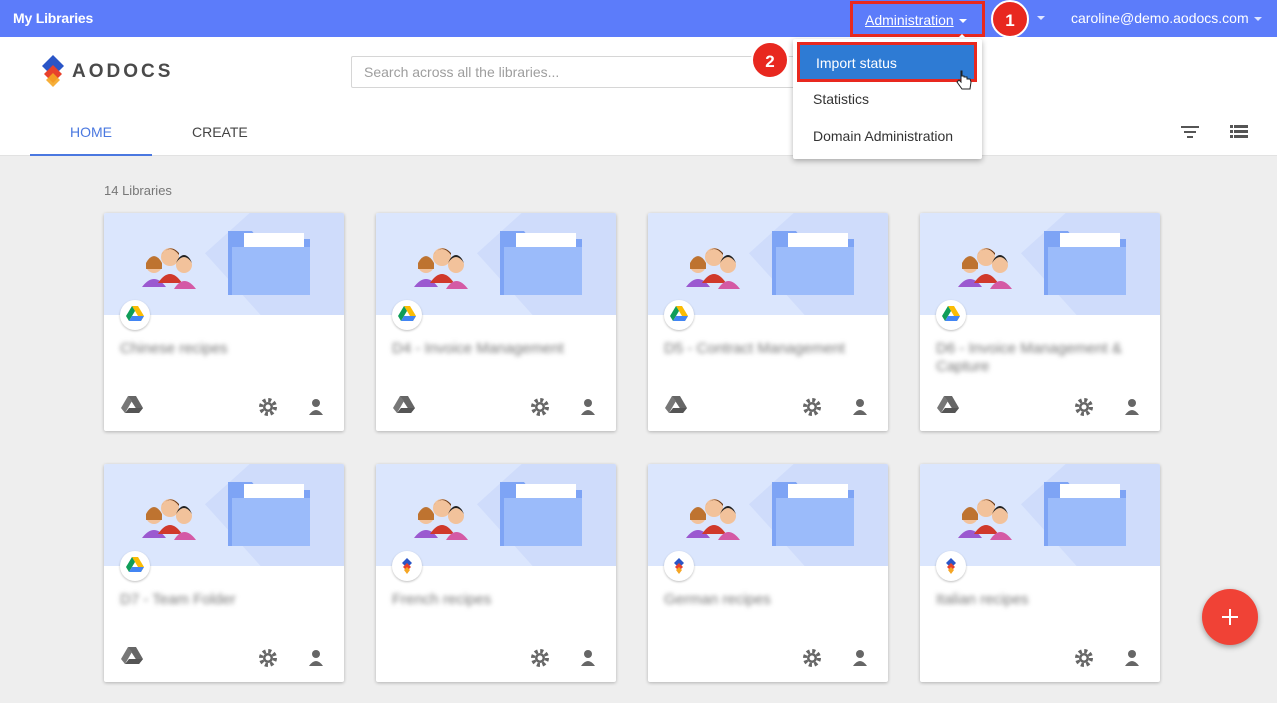 The height and width of the screenshot is (703, 1277). What do you see at coordinates (887, 136) in the screenshot?
I see `menu-item-domain-administration: Domain Administration` at bounding box center [887, 136].